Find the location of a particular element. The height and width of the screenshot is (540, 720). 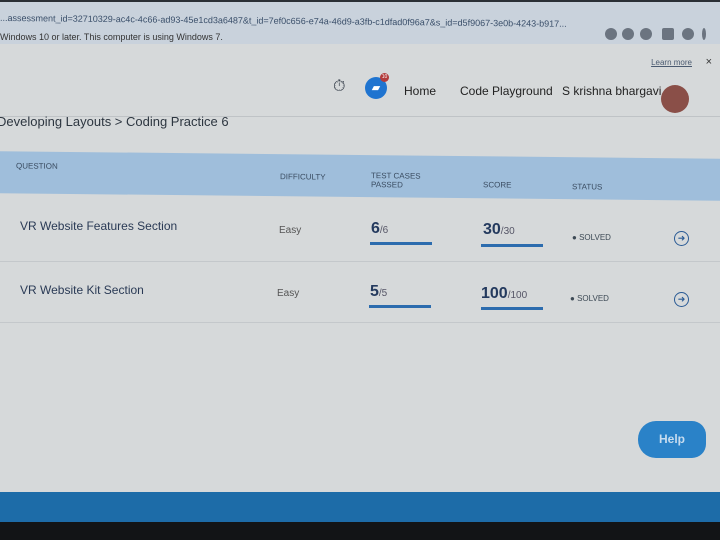

screen-bezel is located at coordinates (360, 531).